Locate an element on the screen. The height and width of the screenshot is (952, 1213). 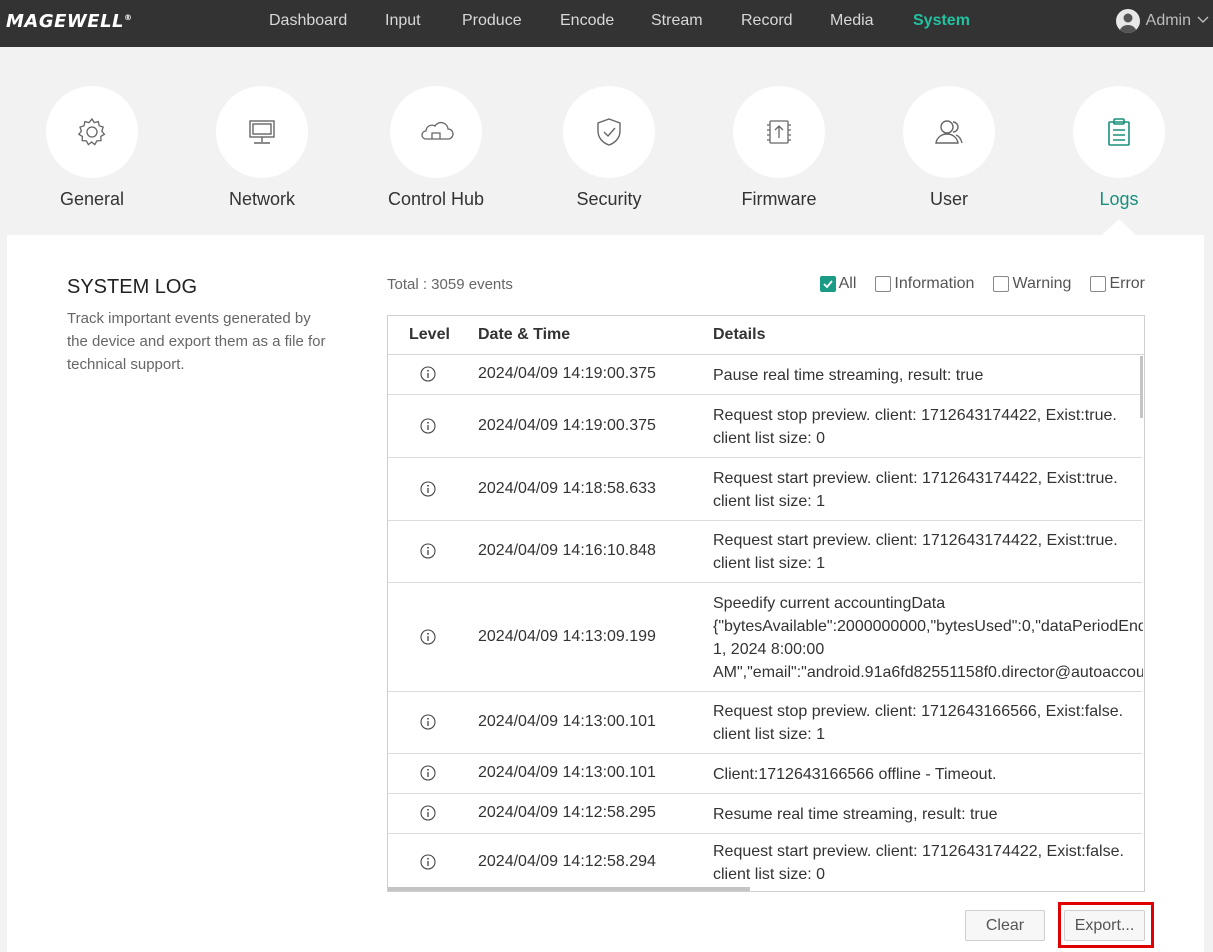
category-firmware: Firmware is located at coordinates (779, 148).